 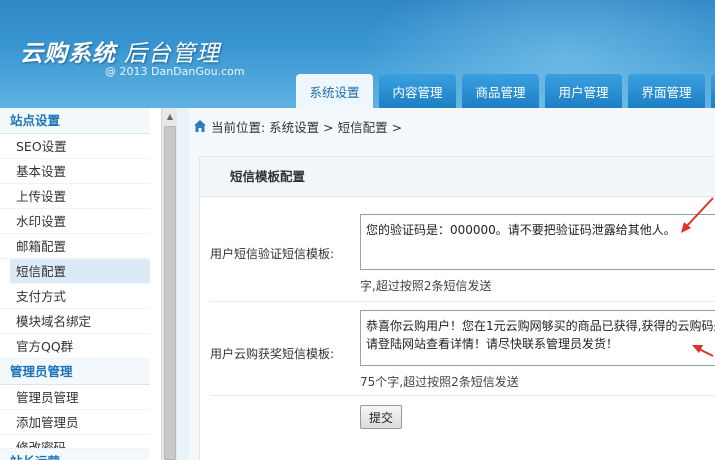 I want to click on prize-template-label: 用户云购获奖短信模板:, so click(x=272, y=354).